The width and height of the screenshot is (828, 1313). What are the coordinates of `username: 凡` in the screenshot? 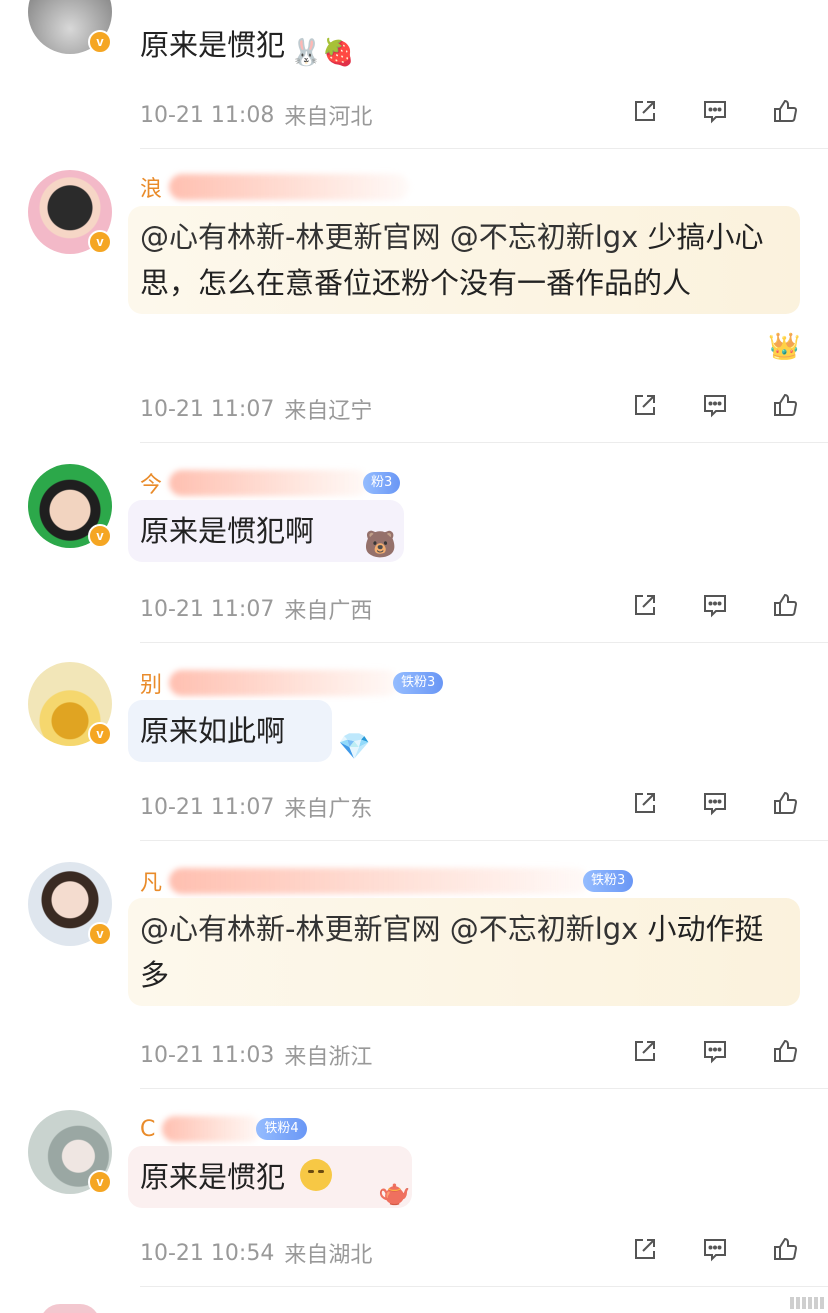 It's located at (151, 881).